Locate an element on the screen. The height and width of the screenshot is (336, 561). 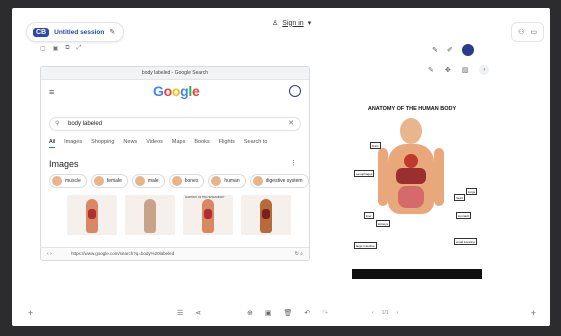
canvas-tools-group: ⊕ ▣ 🗑 ↶ ↷ is located at coordinates (287, 313).